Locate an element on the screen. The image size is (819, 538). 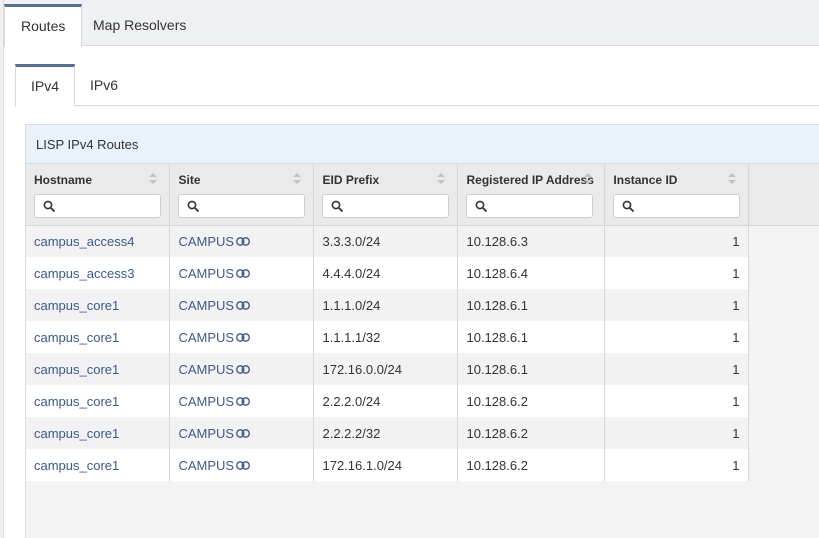
column-header: Instance ID is located at coordinates (677, 195).